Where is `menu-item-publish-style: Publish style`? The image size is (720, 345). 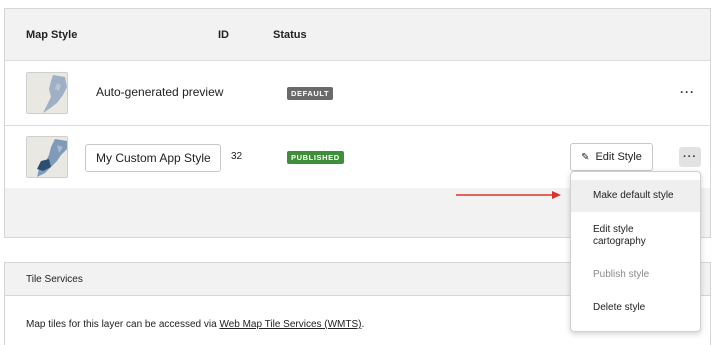 menu-item-publish-style: Publish style is located at coordinates (635, 274).